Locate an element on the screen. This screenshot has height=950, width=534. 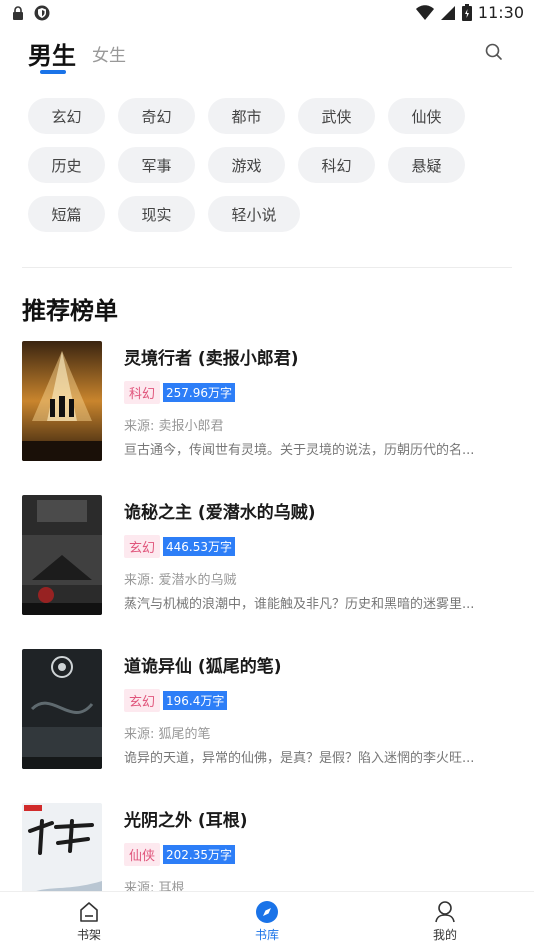
category-chip: 历史 is located at coordinates (66, 165).